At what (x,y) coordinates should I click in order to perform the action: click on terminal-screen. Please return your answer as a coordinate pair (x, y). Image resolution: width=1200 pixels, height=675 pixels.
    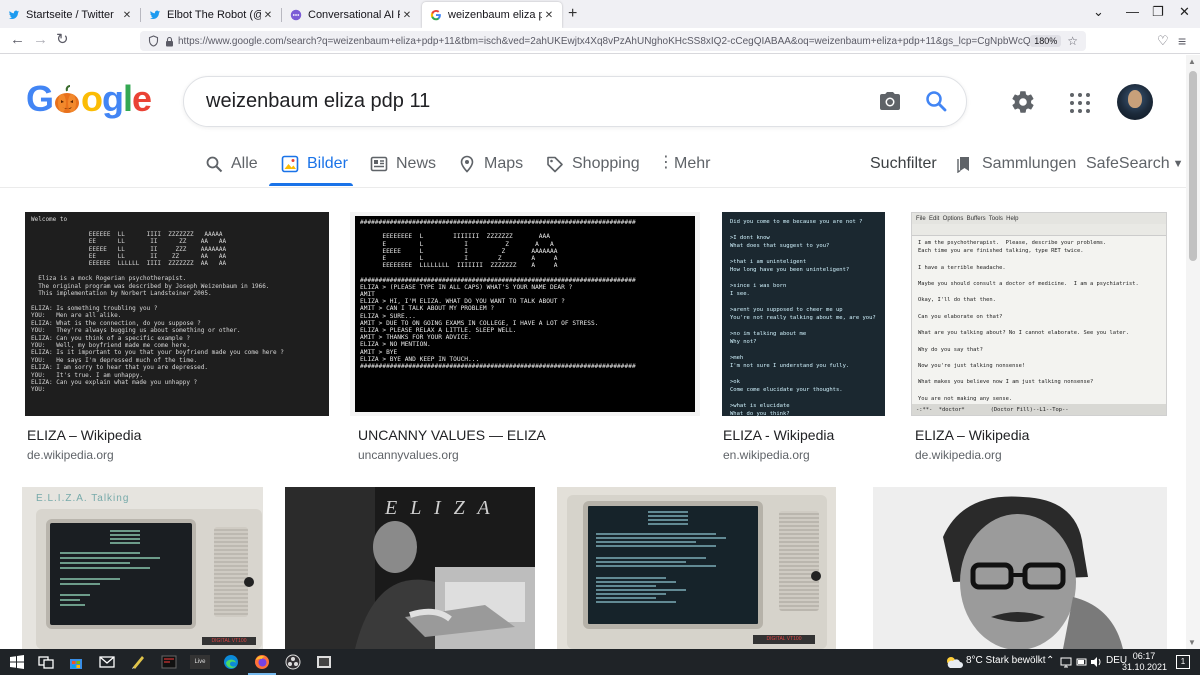
    Looking at the image, I should click on (673, 565).